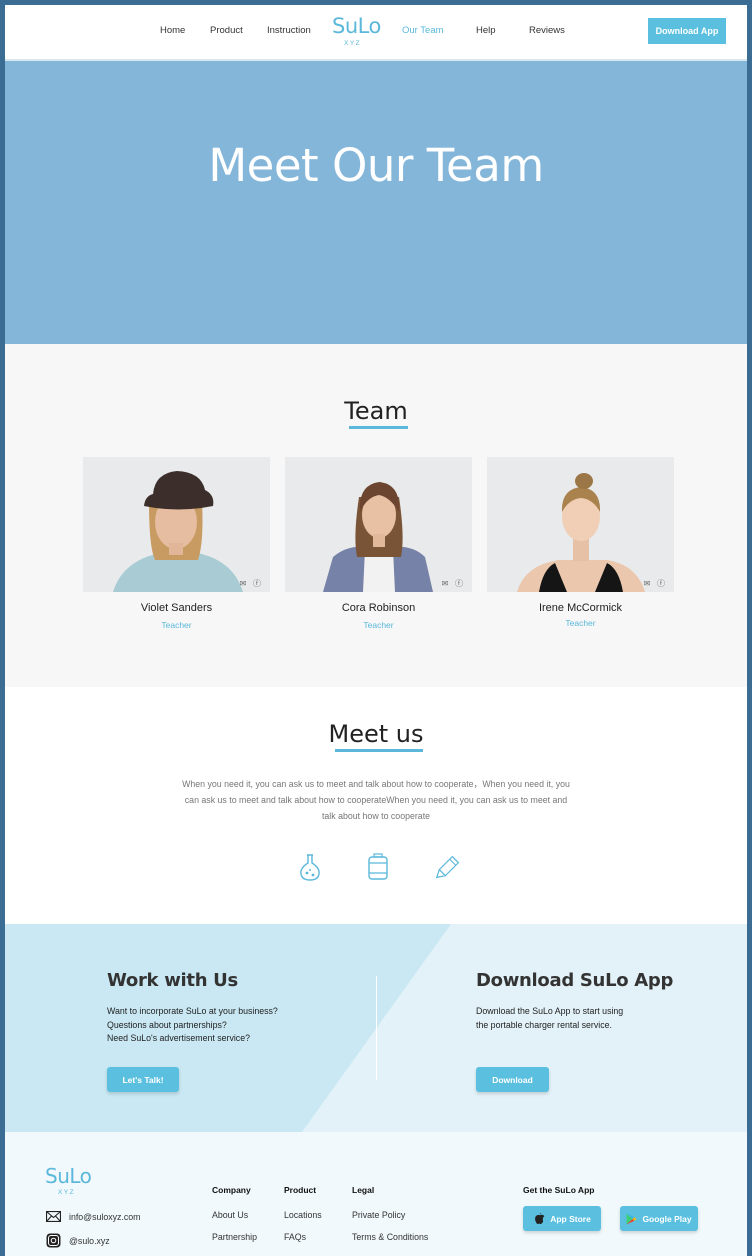 The width and height of the screenshot is (752, 1256). What do you see at coordinates (178, 1038) in the screenshot?
I see `work-line: Need SuLo's advertisement service?` at bounding box center [178, 1038].